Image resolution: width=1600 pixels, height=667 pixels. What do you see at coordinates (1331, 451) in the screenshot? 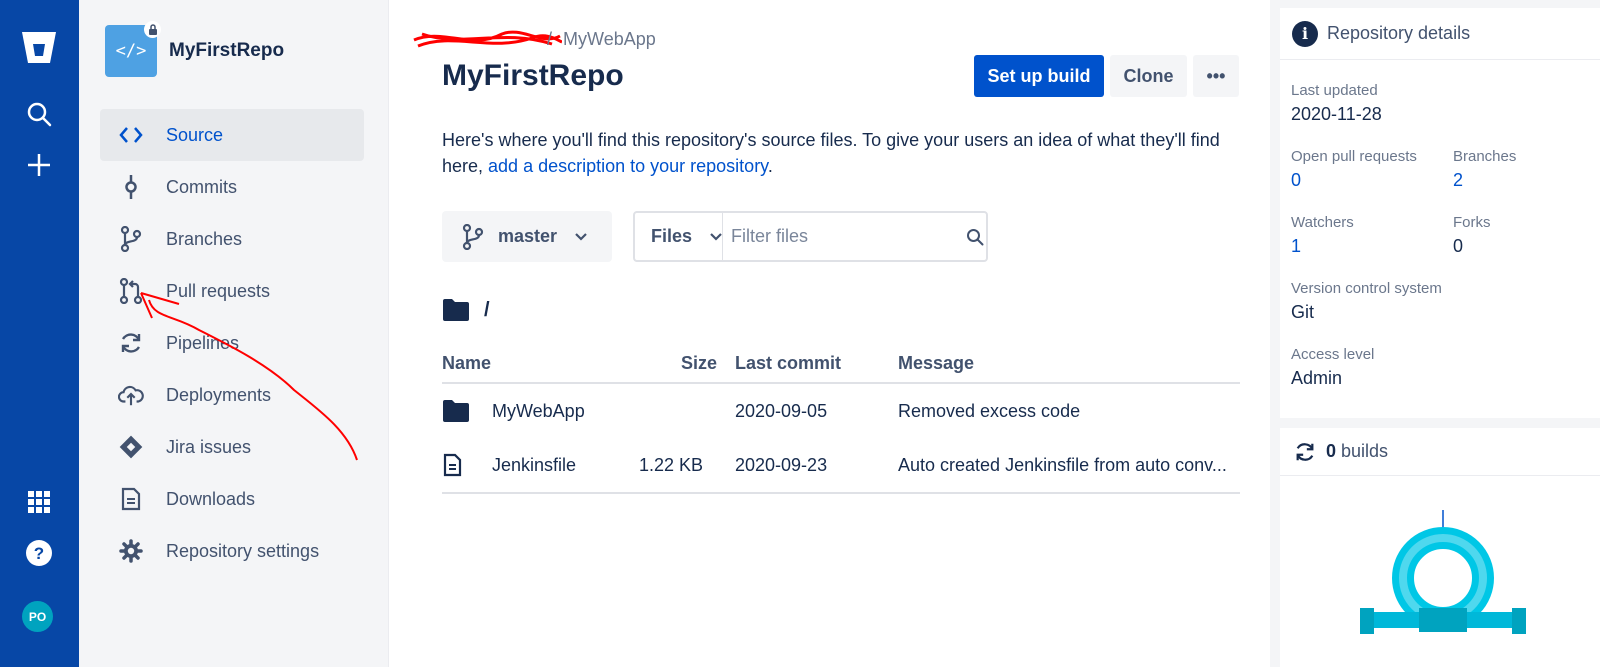
I see `builds-count: 0` at bounding box center [1331, 451].